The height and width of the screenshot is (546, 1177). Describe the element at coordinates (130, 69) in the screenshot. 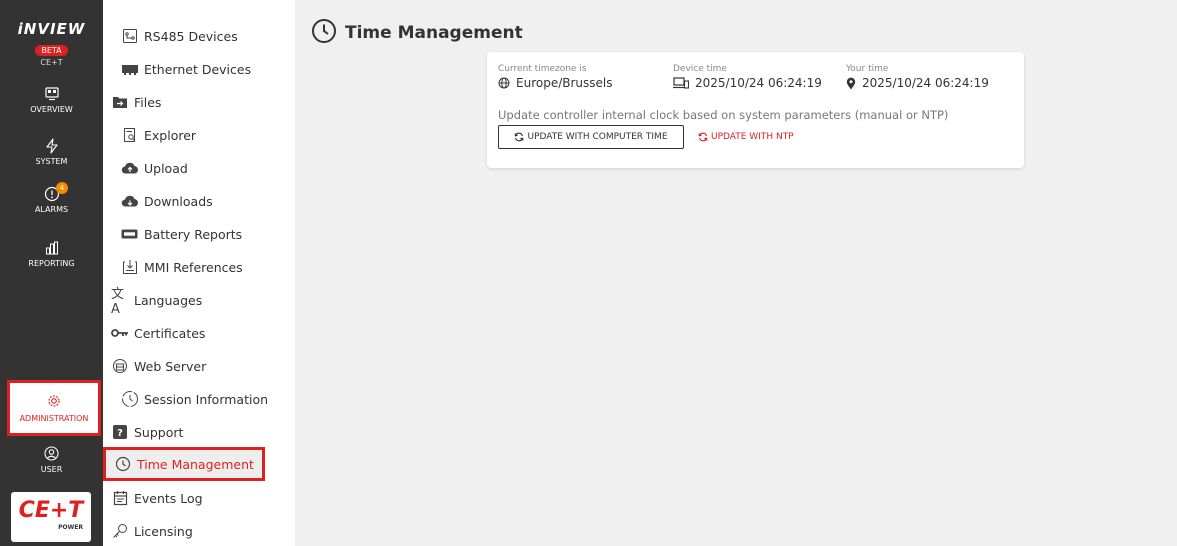

I see `ethernet-icon` at that location.